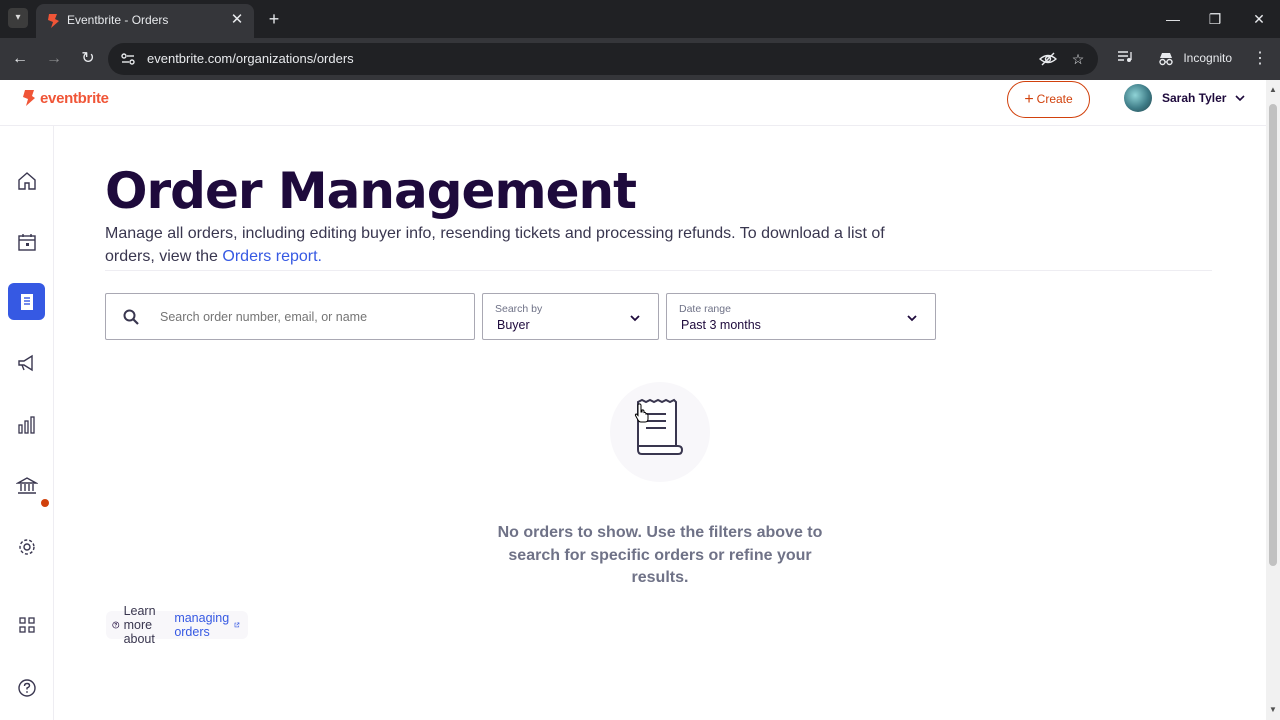  I want to click on sidebar-item-help, so click(26, 687).